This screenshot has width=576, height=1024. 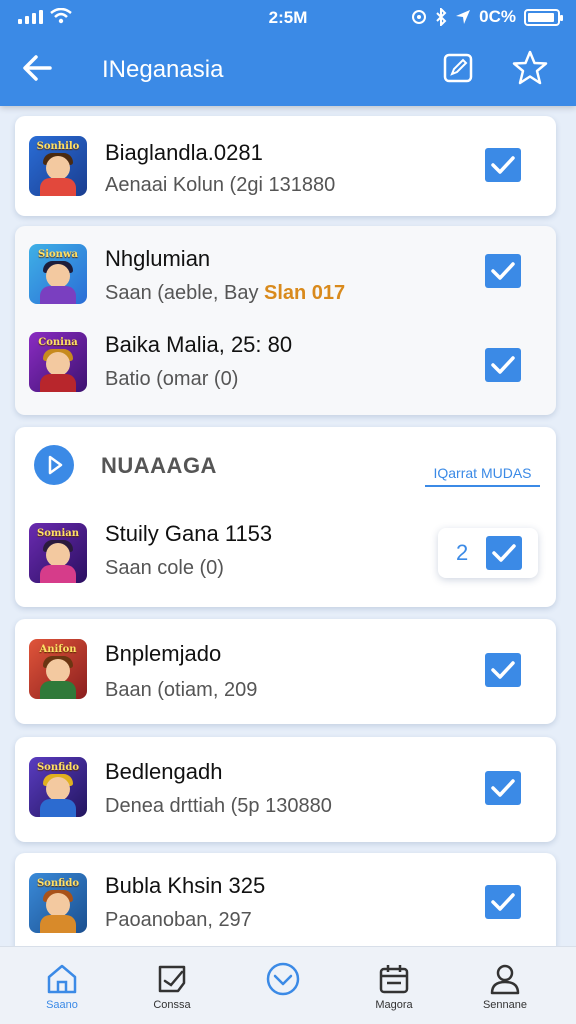 What do you see at coordinates (163, 69) in the screenshot?
I see `page-title: INeganasia` at bounding box center [163, 69].